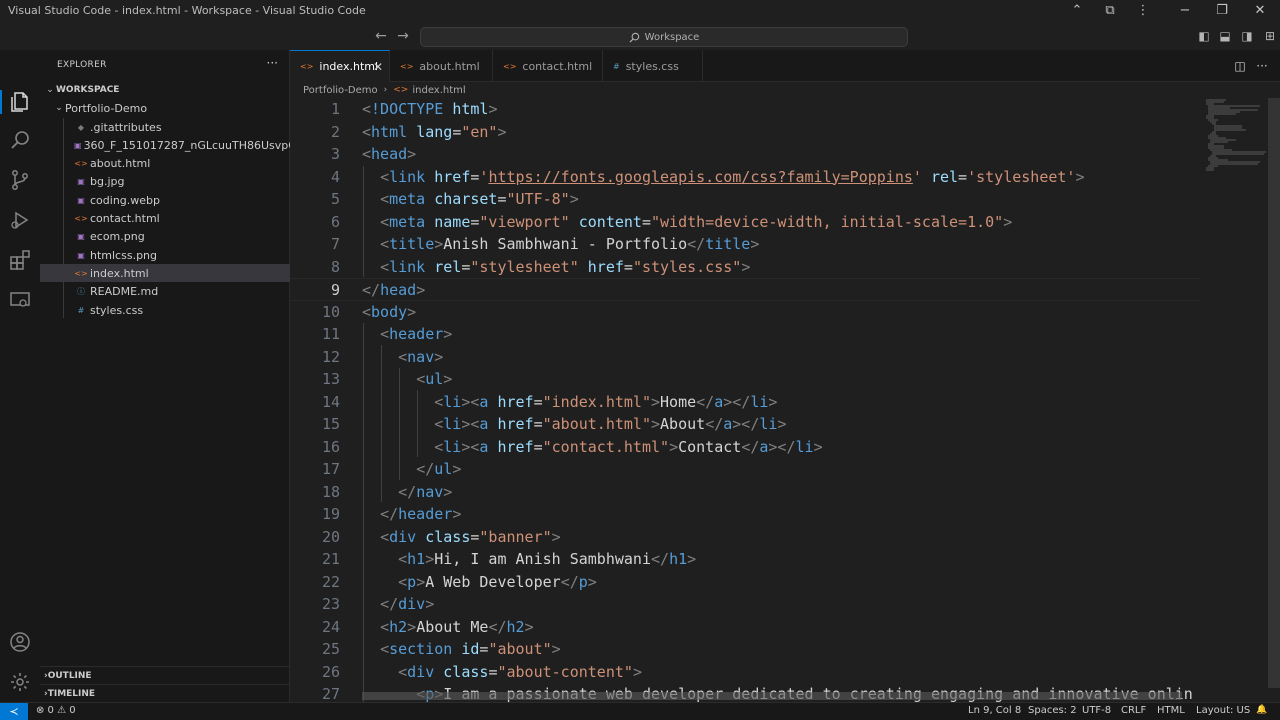  I want to click on file-item: ▣ coding.webp, so click(165, 200).